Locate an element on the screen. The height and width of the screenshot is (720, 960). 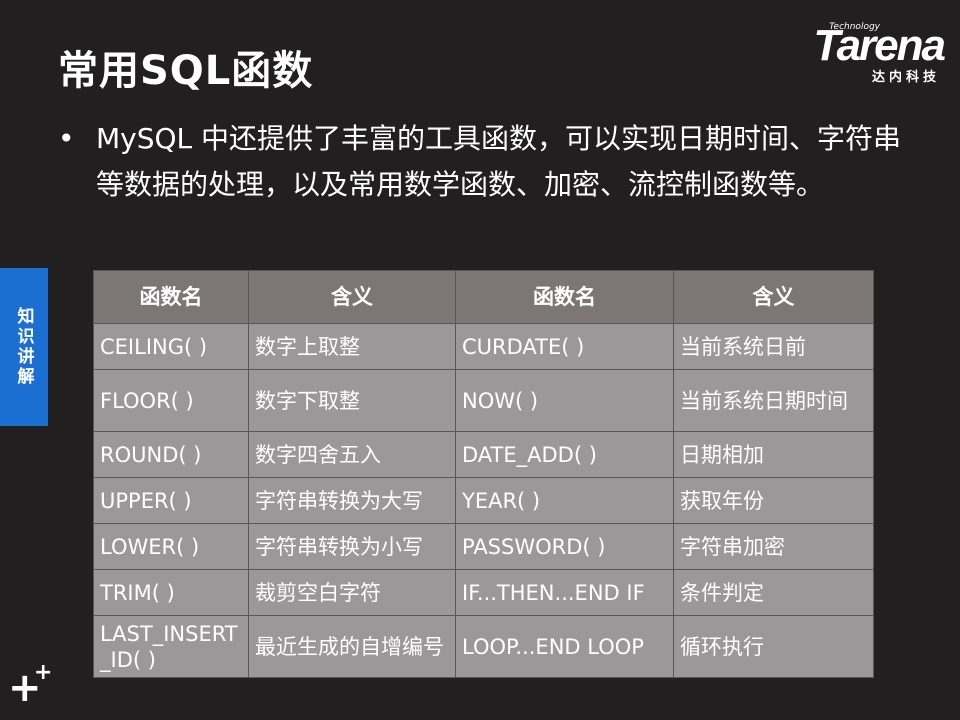
logo-name: Tarena is located at coordinates (879, 45).